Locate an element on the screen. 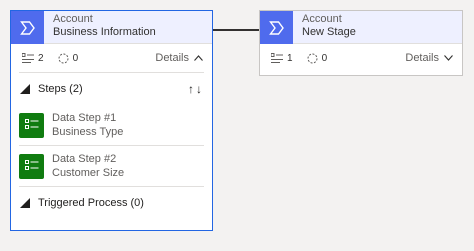 The image size is (474, 251). data-step-2: Data Step #2 Customer Size is located at coordinates (111, 166).